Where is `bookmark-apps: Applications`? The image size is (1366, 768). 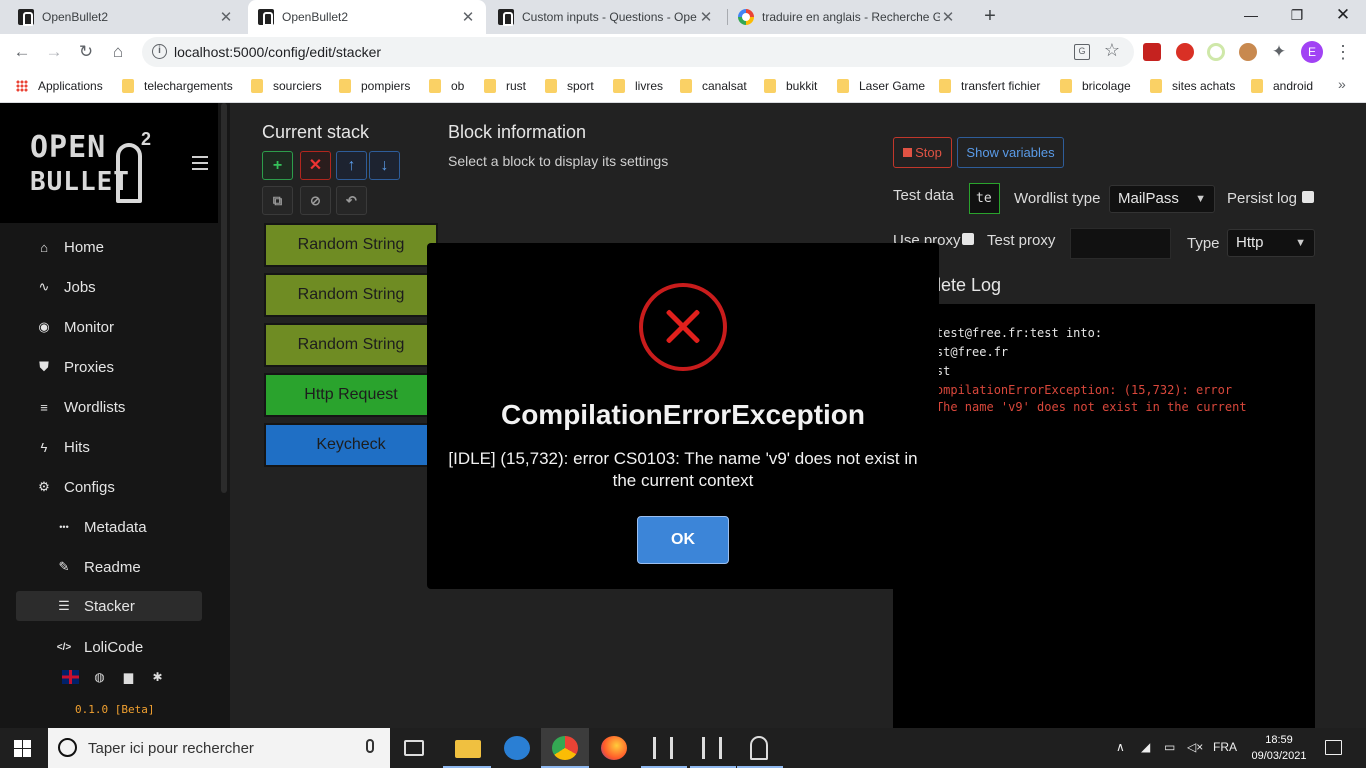
bookmark-apps: Applications is located at coordinates (59, 86).